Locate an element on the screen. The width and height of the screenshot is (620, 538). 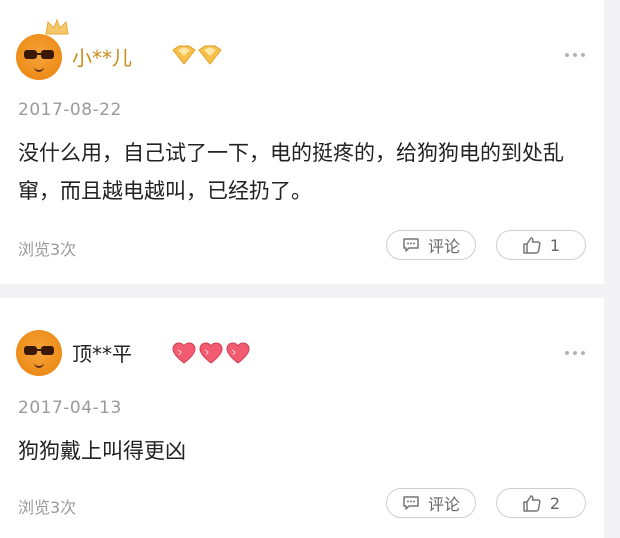
like-button: 1 is located at coordinates (541, 245).